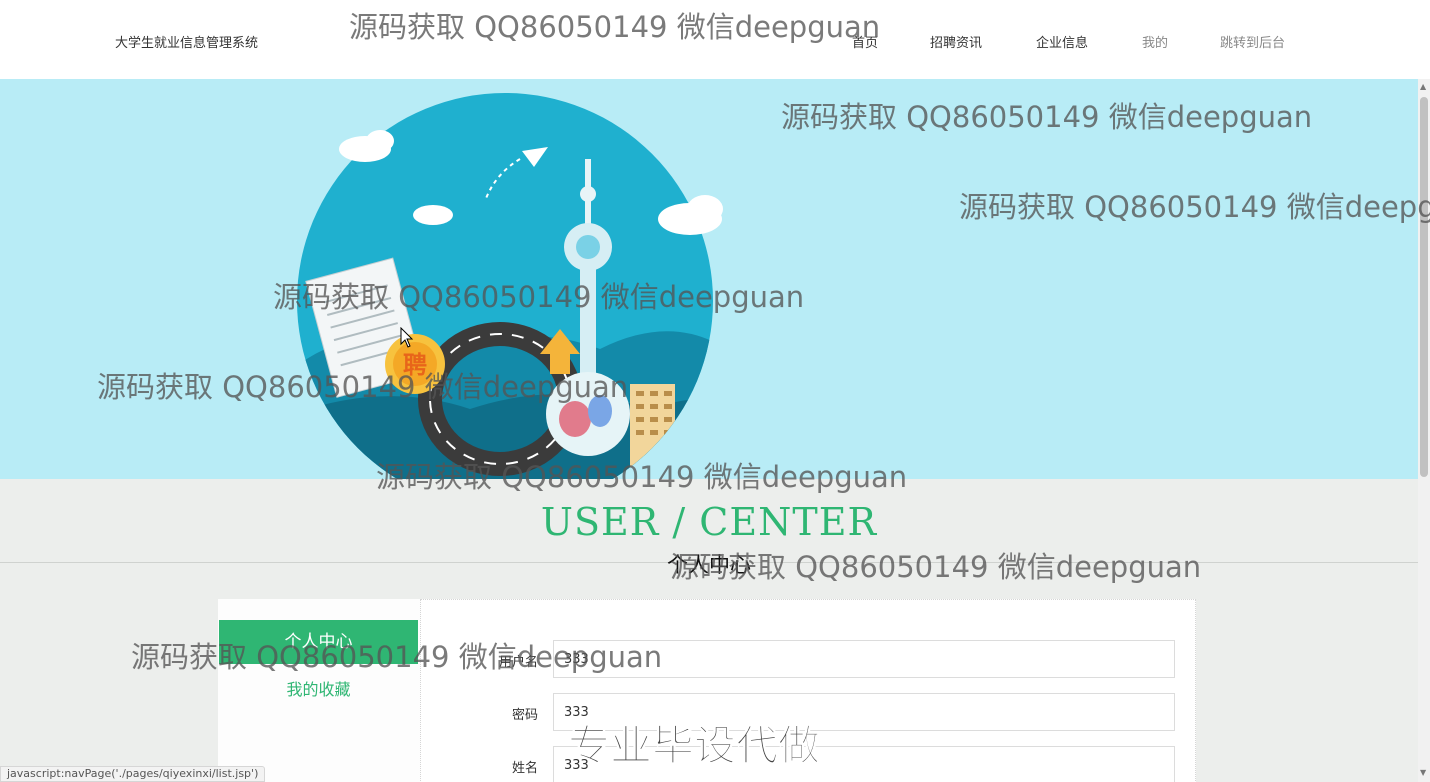 The height and width of the screenshot is (782, 1430). Describe the element at coordinates (318, 642) in the screenshot. I see `sidebar-item-user-center: 个人中心` at that location.